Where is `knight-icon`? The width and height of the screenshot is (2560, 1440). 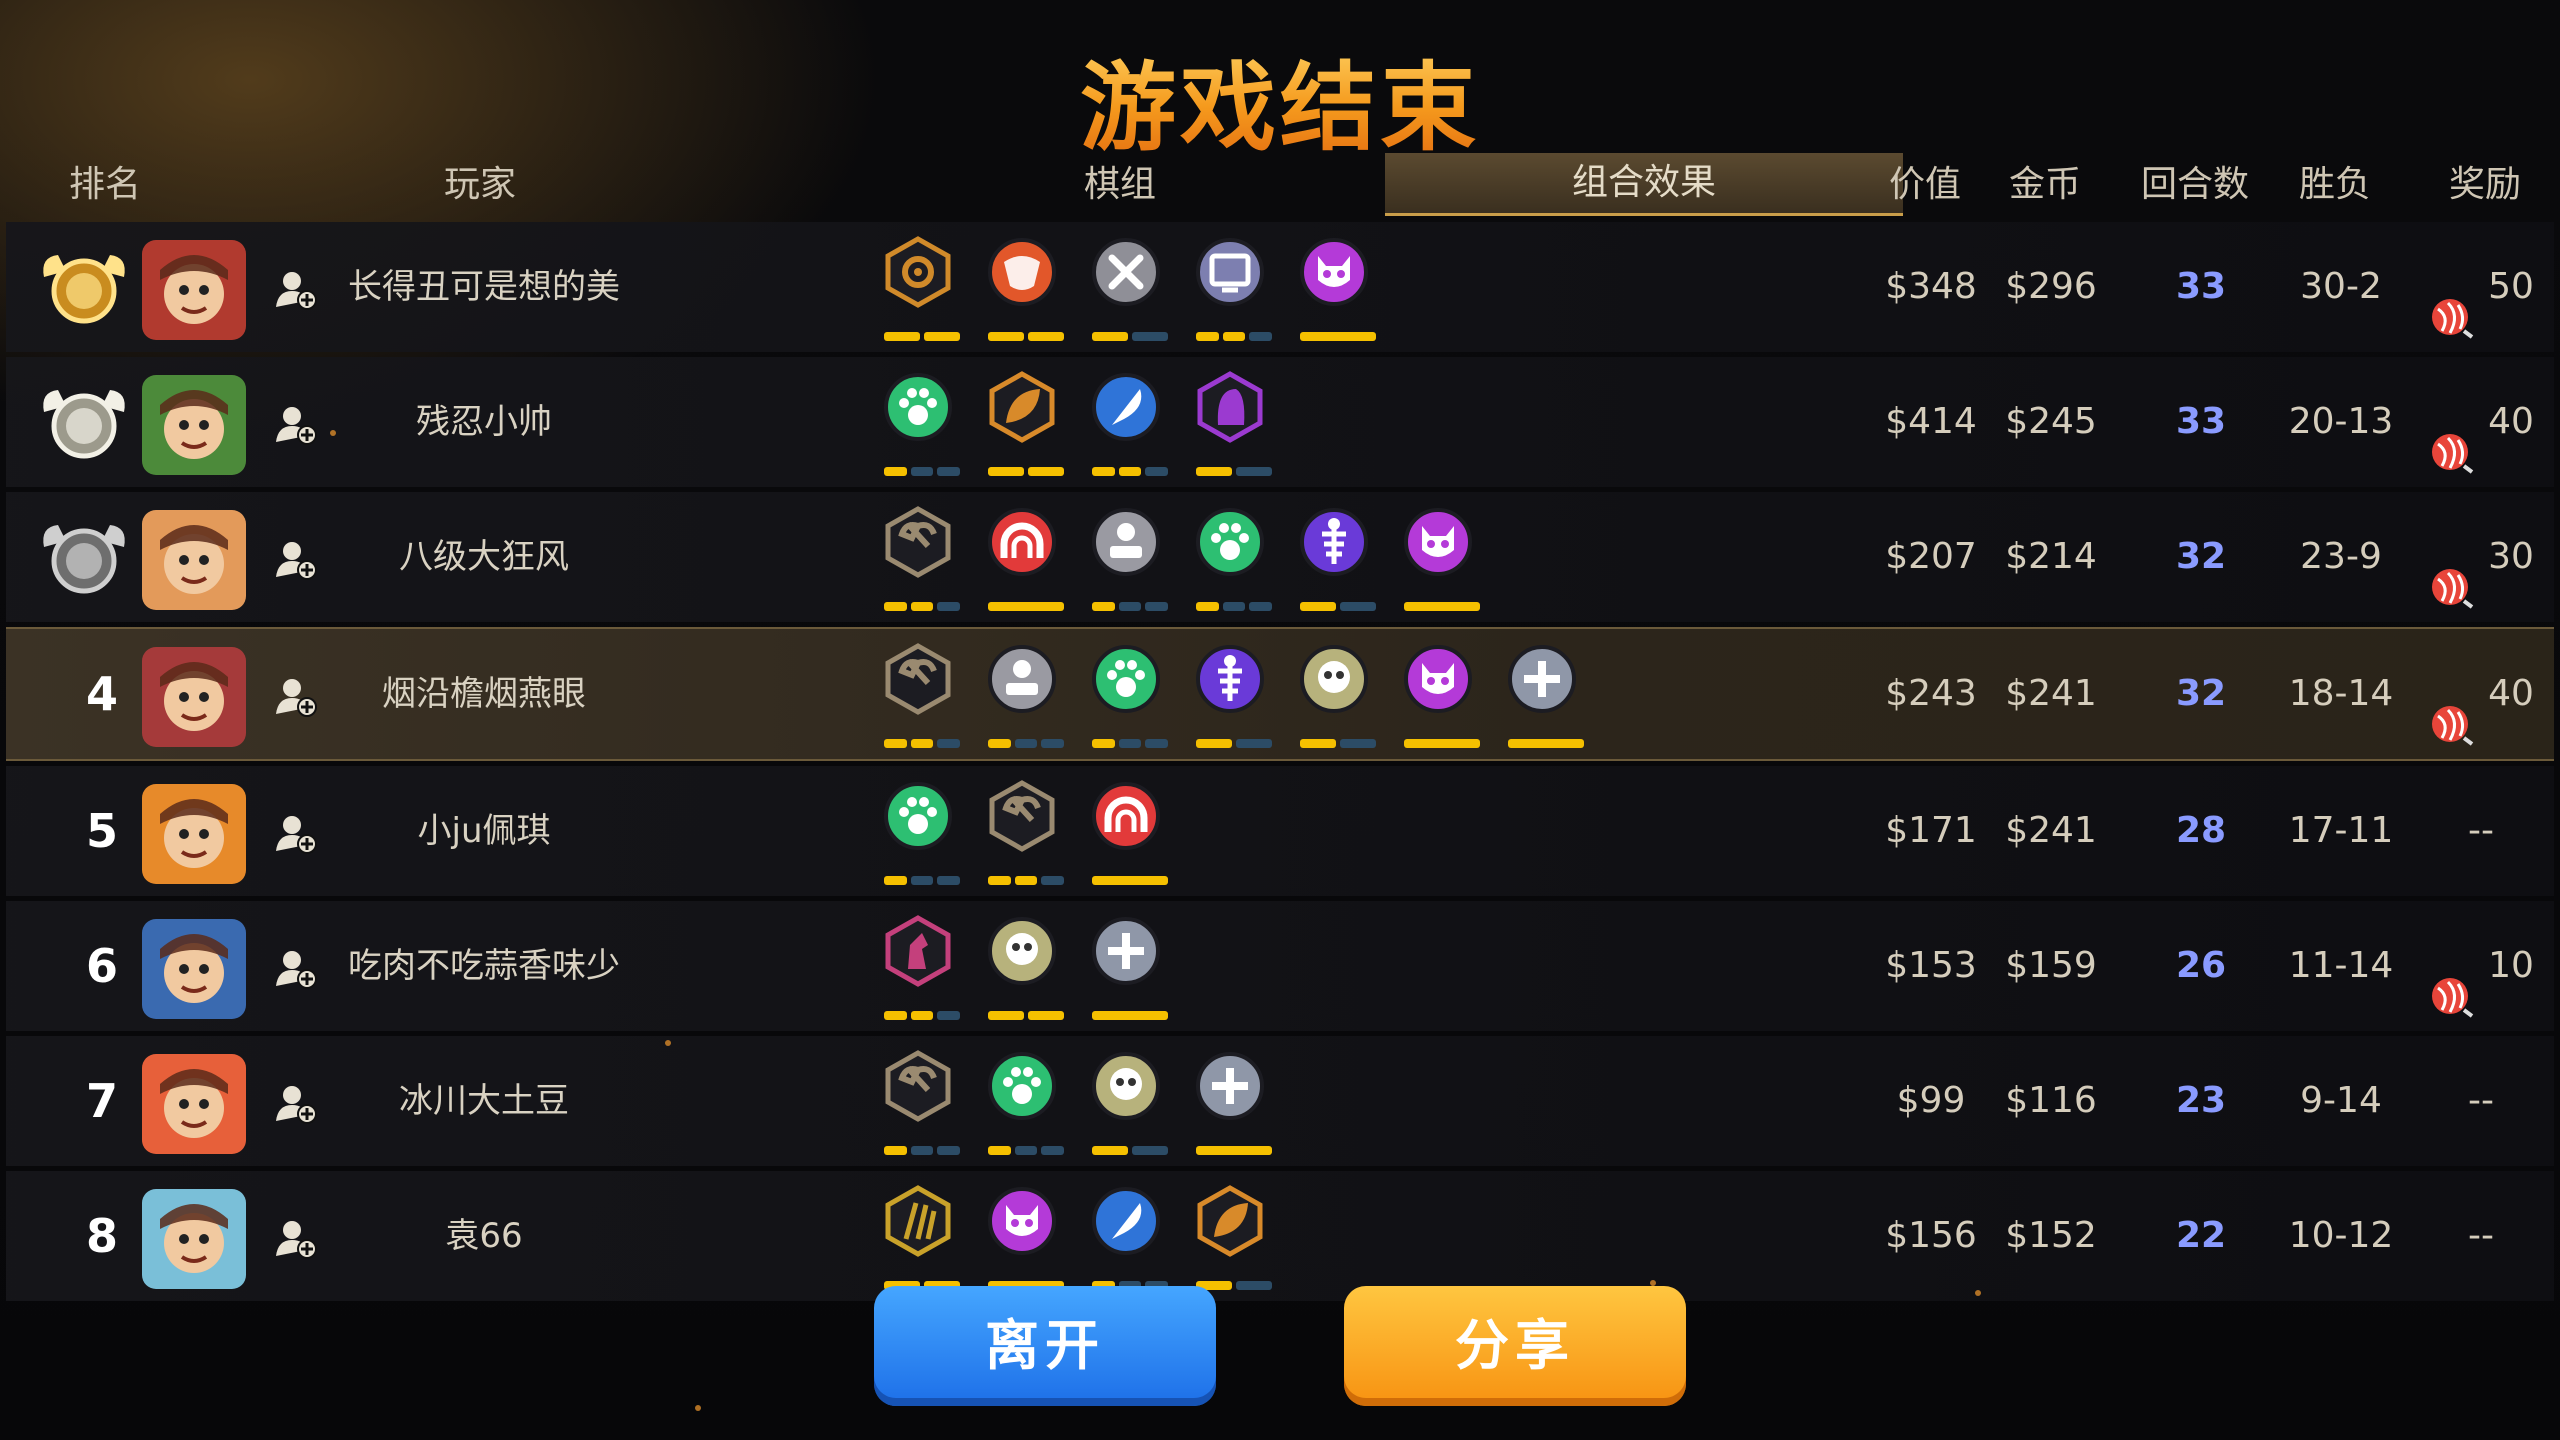
knight-icon is located at coordinates (918, 970).